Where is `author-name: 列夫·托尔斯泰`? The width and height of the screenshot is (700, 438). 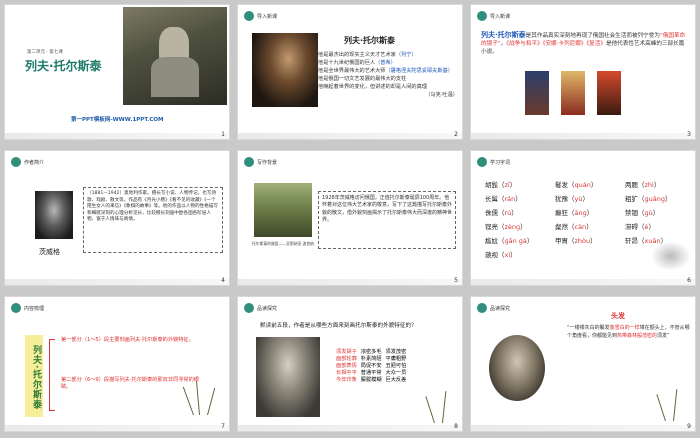 author-name: 列夫·托尔斯泰 is located at coordinates (503, 35).